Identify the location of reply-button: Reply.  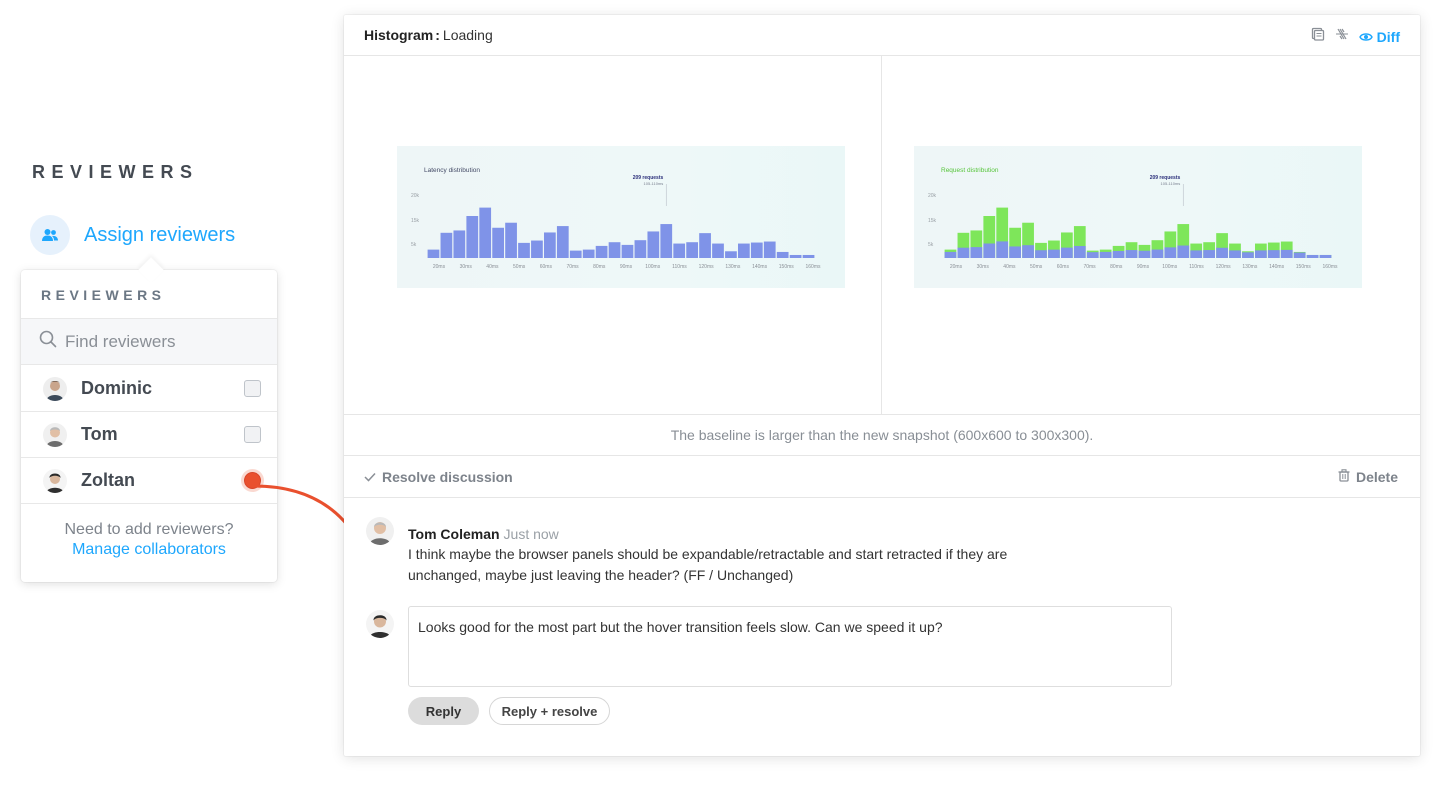
(443, 711).